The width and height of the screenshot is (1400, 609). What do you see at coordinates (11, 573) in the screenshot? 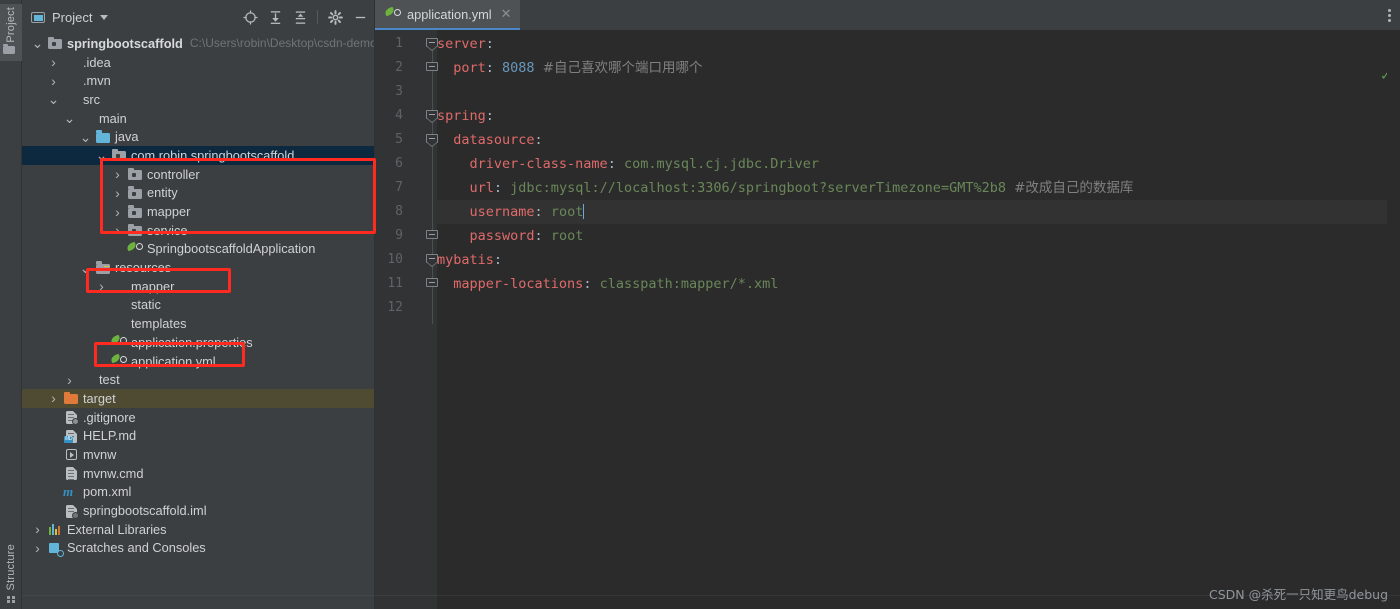
I see `rail-button-structure: Structure` at bounding box center [11, 573].